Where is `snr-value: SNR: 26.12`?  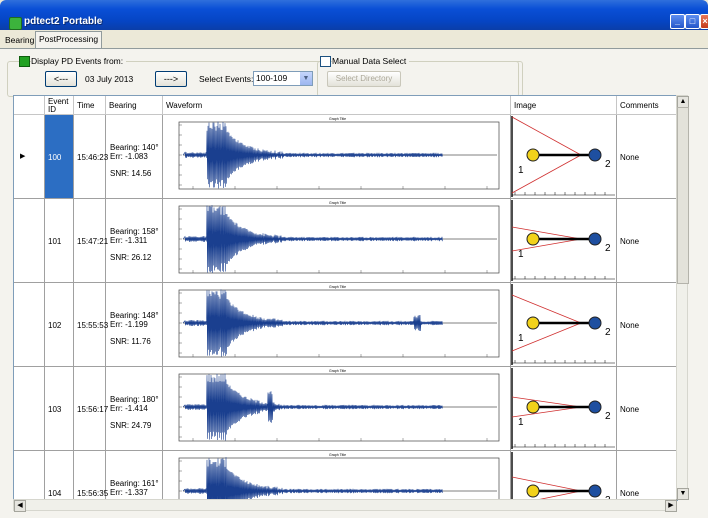 snr-value: SNR: 26.12 is located at coordinates (131, 257).